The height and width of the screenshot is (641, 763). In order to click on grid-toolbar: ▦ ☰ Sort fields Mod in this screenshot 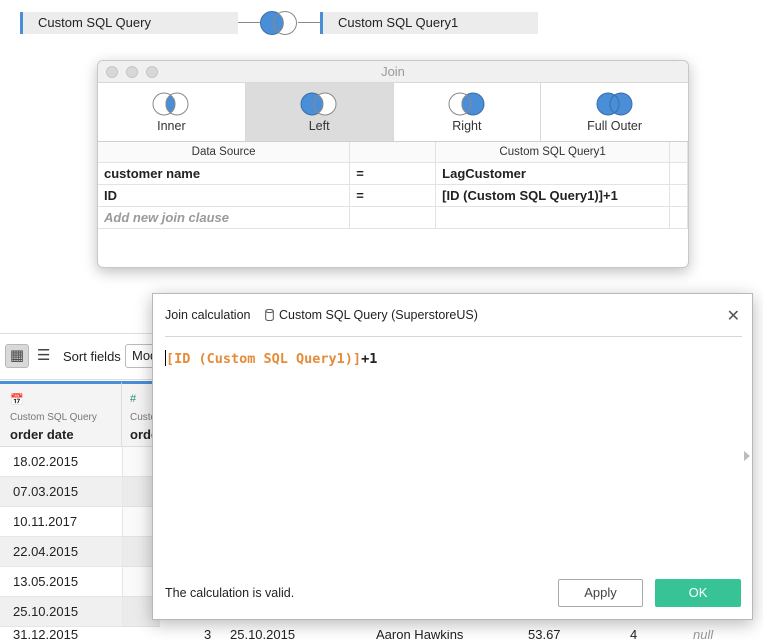, I will do `click(82, 356)`.